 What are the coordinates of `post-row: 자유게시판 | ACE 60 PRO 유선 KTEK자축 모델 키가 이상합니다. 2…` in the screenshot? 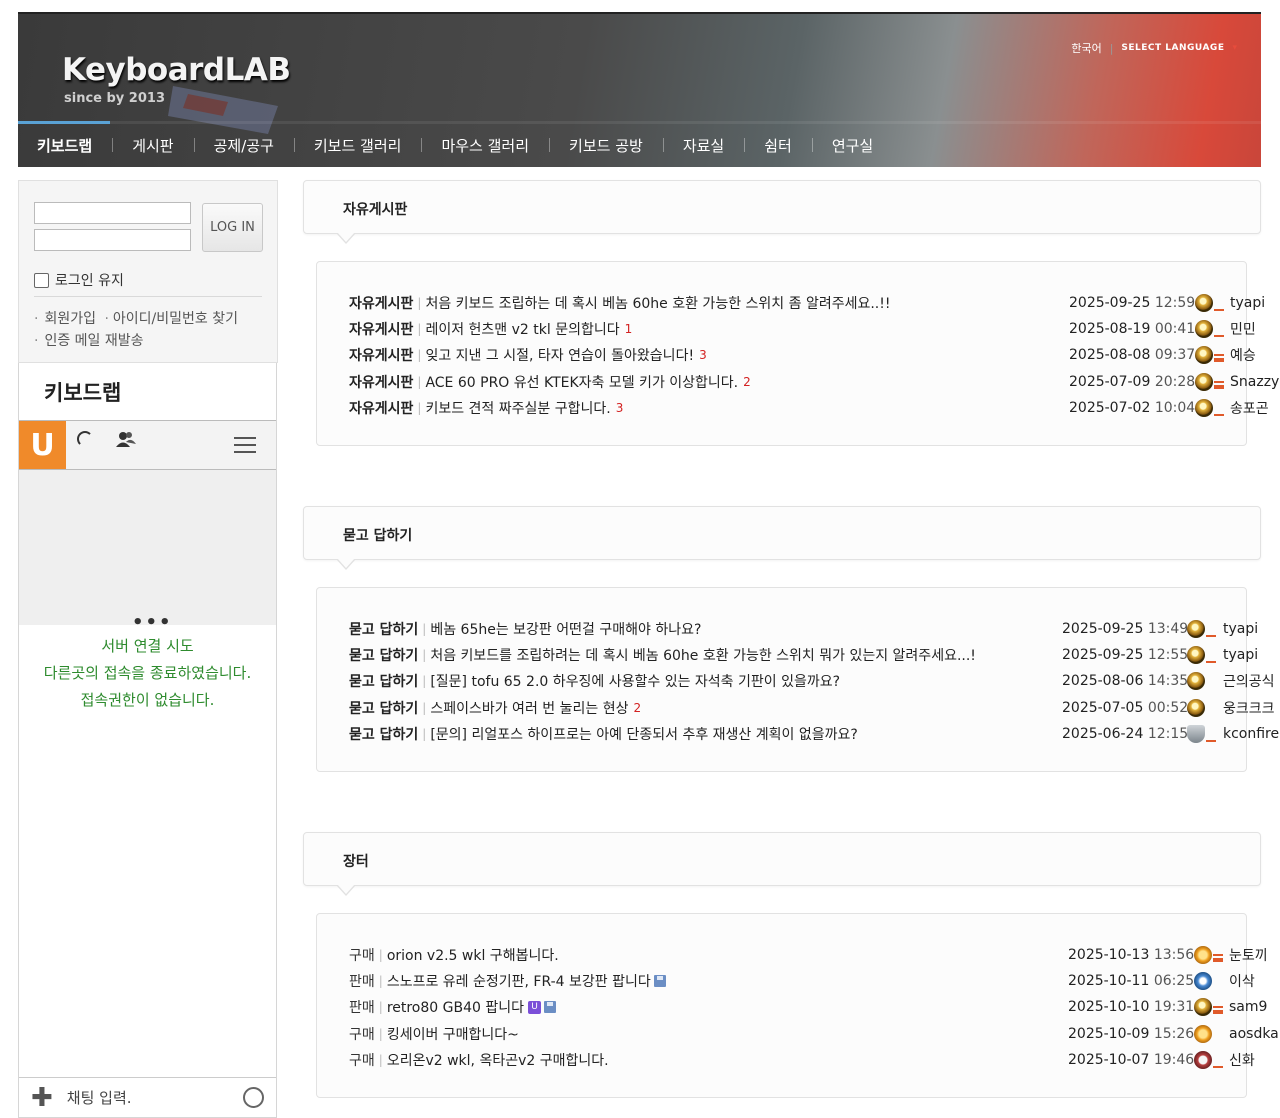 It's located at (814, 382).